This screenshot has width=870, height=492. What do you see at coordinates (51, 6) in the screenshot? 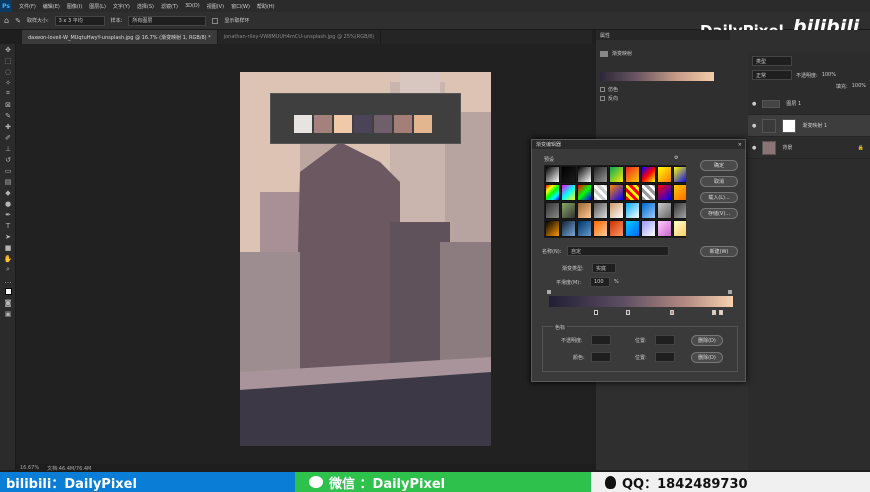
I see `menu-edit: 编辑(E)` at bounding box center [51, 6].